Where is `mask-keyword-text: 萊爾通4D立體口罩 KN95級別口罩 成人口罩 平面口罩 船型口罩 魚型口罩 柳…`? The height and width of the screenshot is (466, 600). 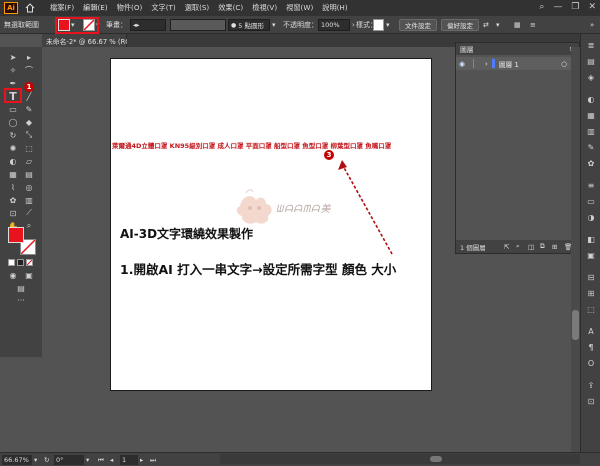
mask-keyword-text: 萊爾通4D立體口罩 KN95級別口罩 成人口罩 平面口罩 船型口罩 魚型口罩 柳… is located at coordinates (272, 145).